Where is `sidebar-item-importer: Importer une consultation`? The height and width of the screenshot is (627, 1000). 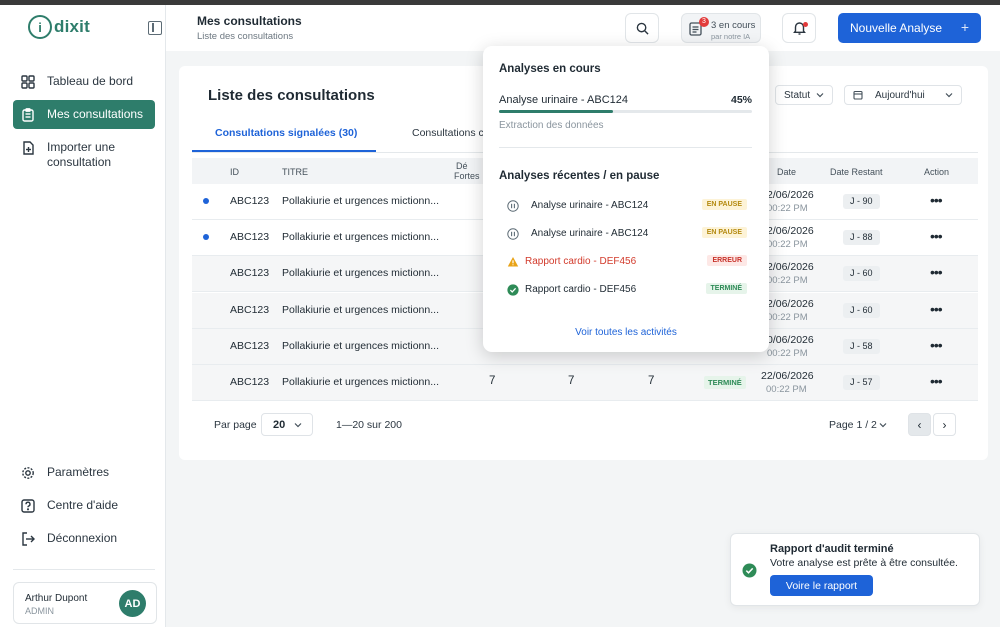
sidebar-item-importer: Importer une consultation is located at coordinates (84, 155).